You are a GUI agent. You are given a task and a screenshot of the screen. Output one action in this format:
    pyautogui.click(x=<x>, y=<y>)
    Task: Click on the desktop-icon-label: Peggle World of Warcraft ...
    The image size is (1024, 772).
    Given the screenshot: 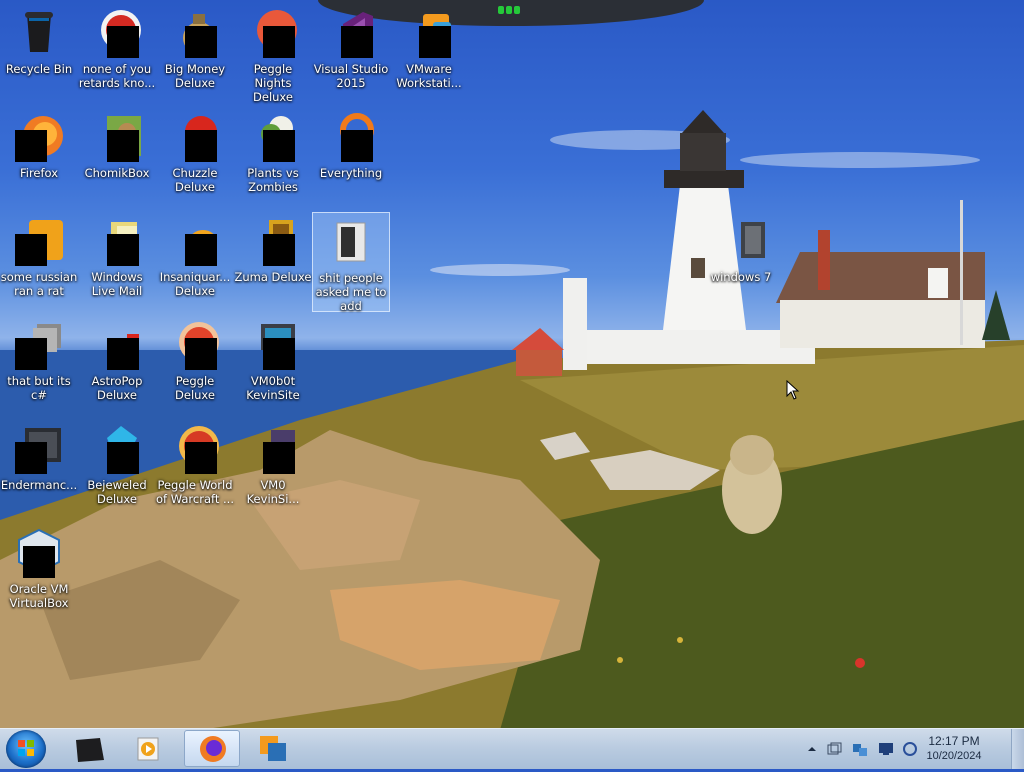 What is the action you would take?
    pyautogui.click(x=195, y=492)
    